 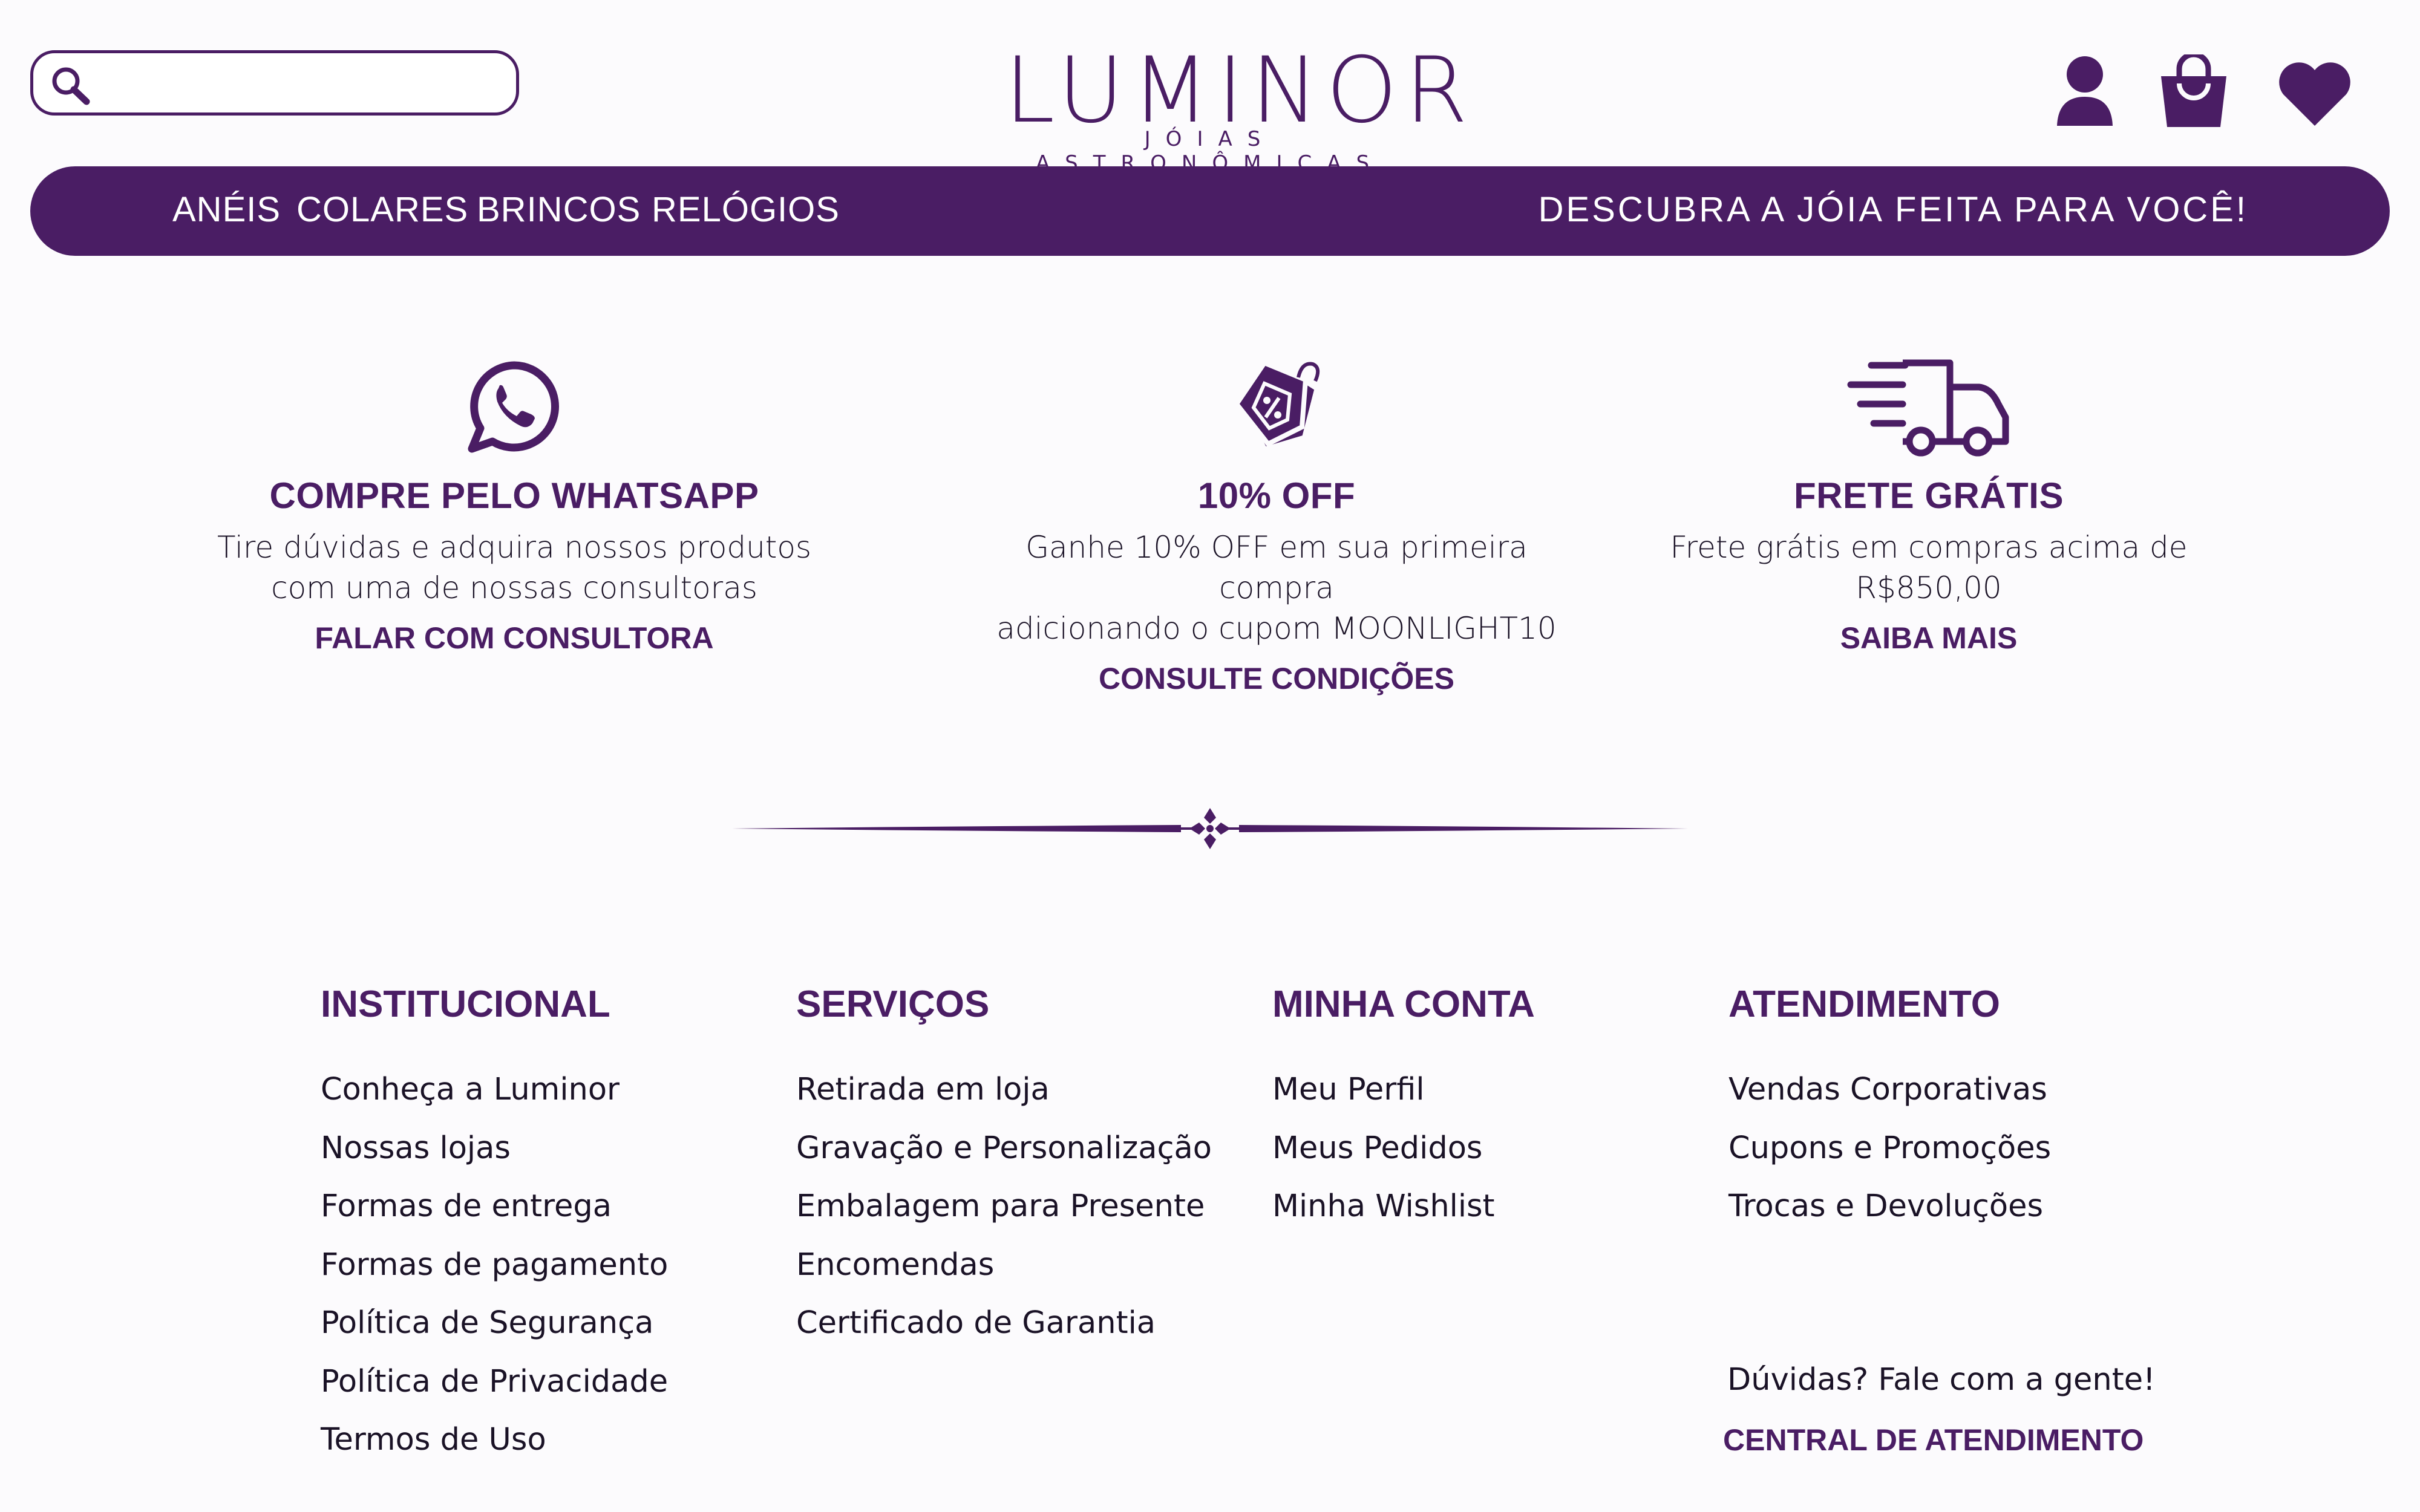 What do you see at coordinates (1210, 828) in the screenshot?
I see `ornamental-divider` at bounding box center [1210, 828].